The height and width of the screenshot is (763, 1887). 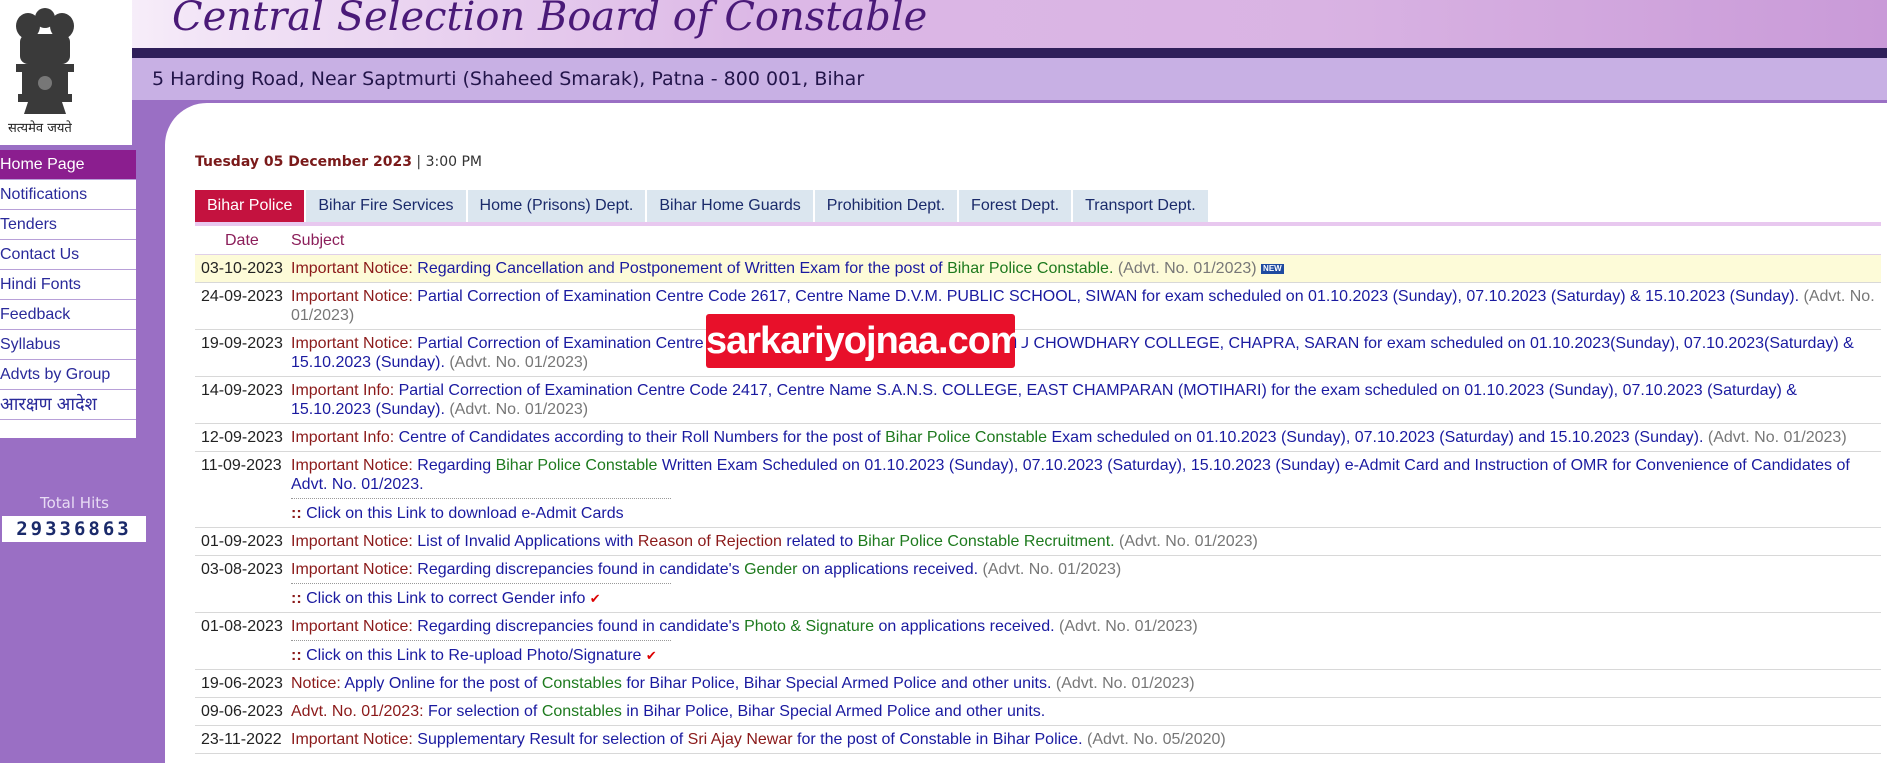 I want to click on menu-spacer, so click(x=74, y=429).